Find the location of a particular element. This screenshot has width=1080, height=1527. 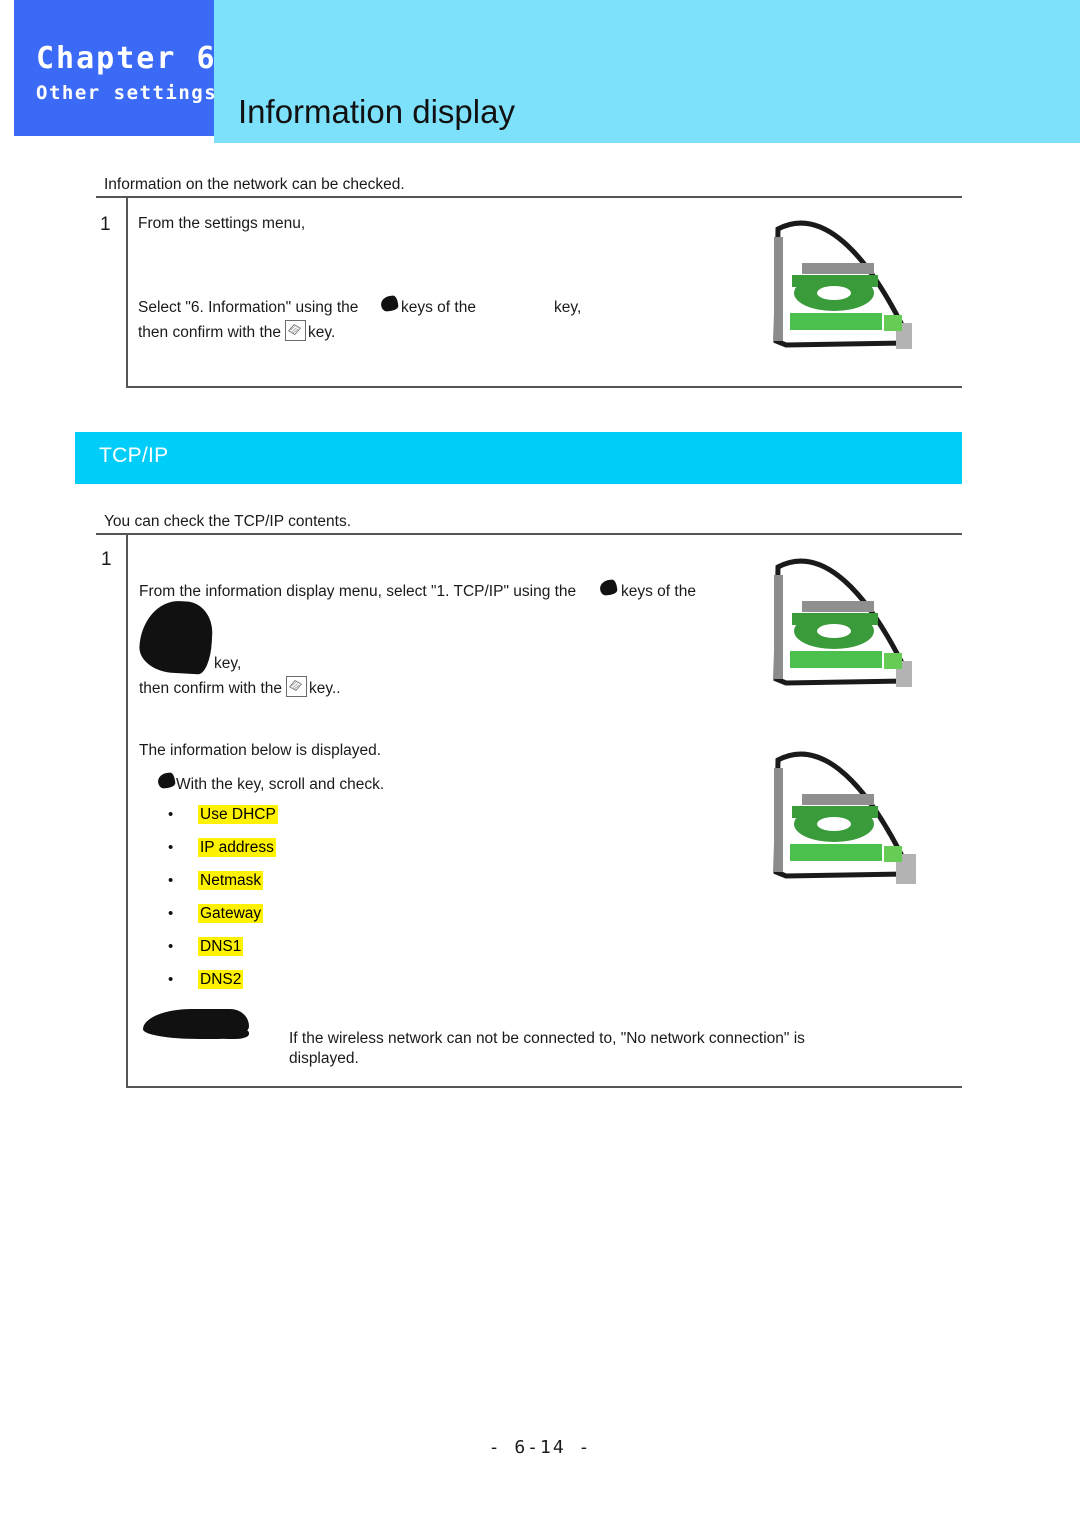

step1-divider is located at coordinates (127, 293).